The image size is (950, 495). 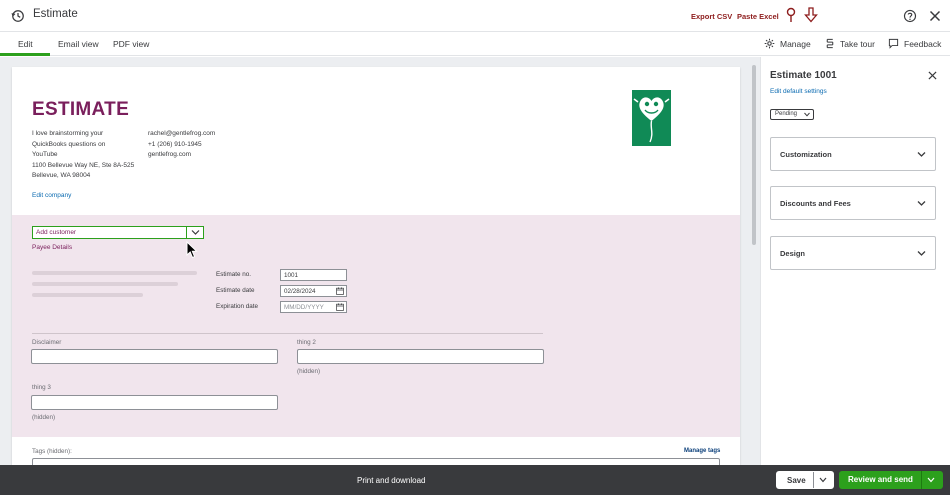 I want to click on company-line: 1100 Bellevue Way NE, Ste 8A-525, so click(x=83, y=165).